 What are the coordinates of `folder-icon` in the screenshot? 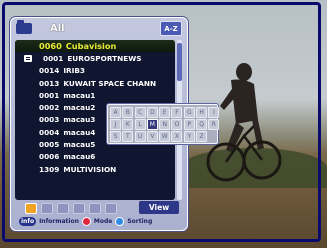 It's located at (24, 26).